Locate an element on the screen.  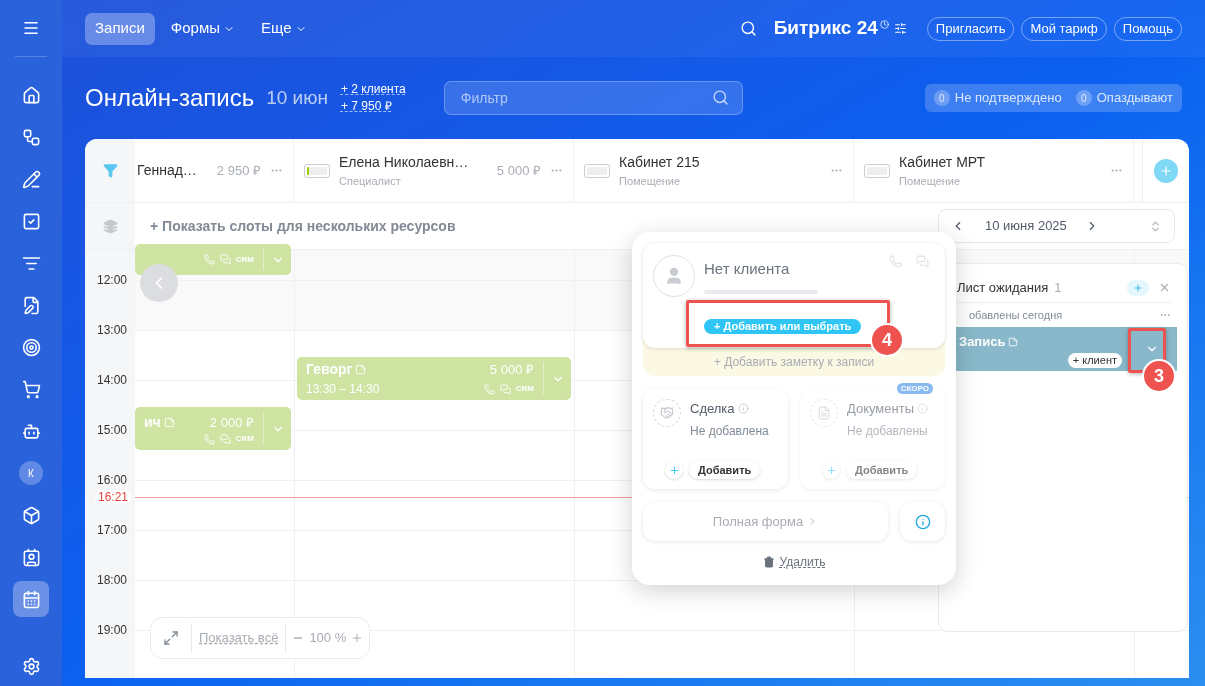
trash-icon is located at coordinates (768, 562).